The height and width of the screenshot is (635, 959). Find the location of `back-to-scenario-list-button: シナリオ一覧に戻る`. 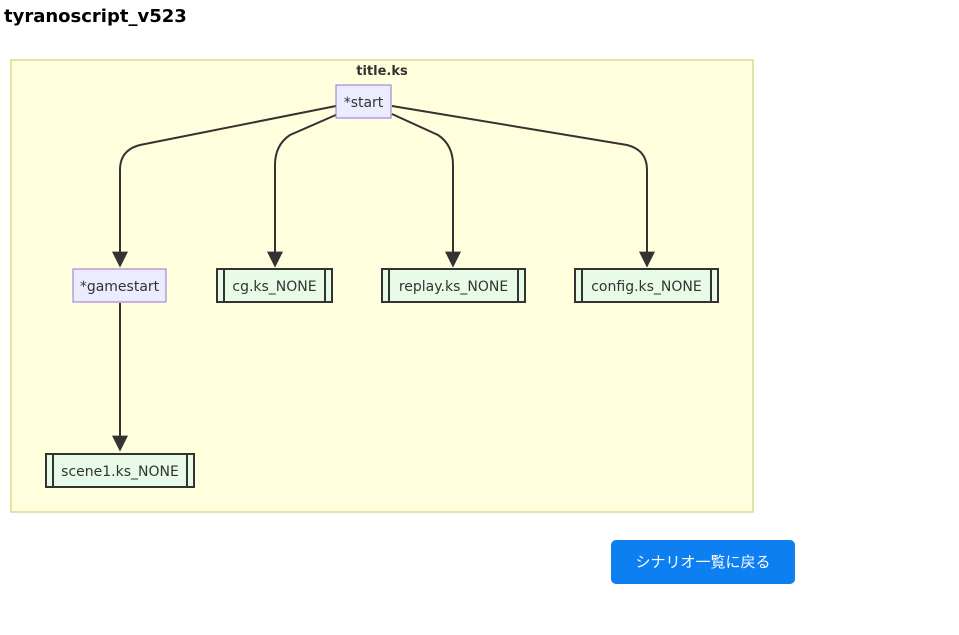

back-to-scenario-list-button: シナリオ一覧に戻る is located at coordinates (703, 562).